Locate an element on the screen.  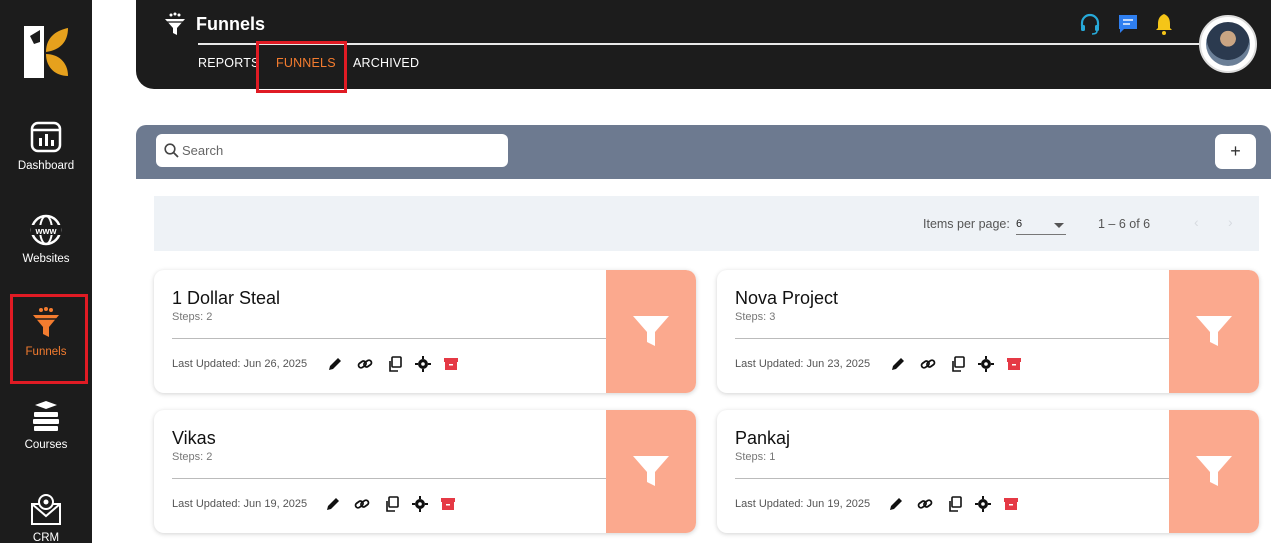
sidebar-item-websites: www Websites is located at coordinates (46, 239).